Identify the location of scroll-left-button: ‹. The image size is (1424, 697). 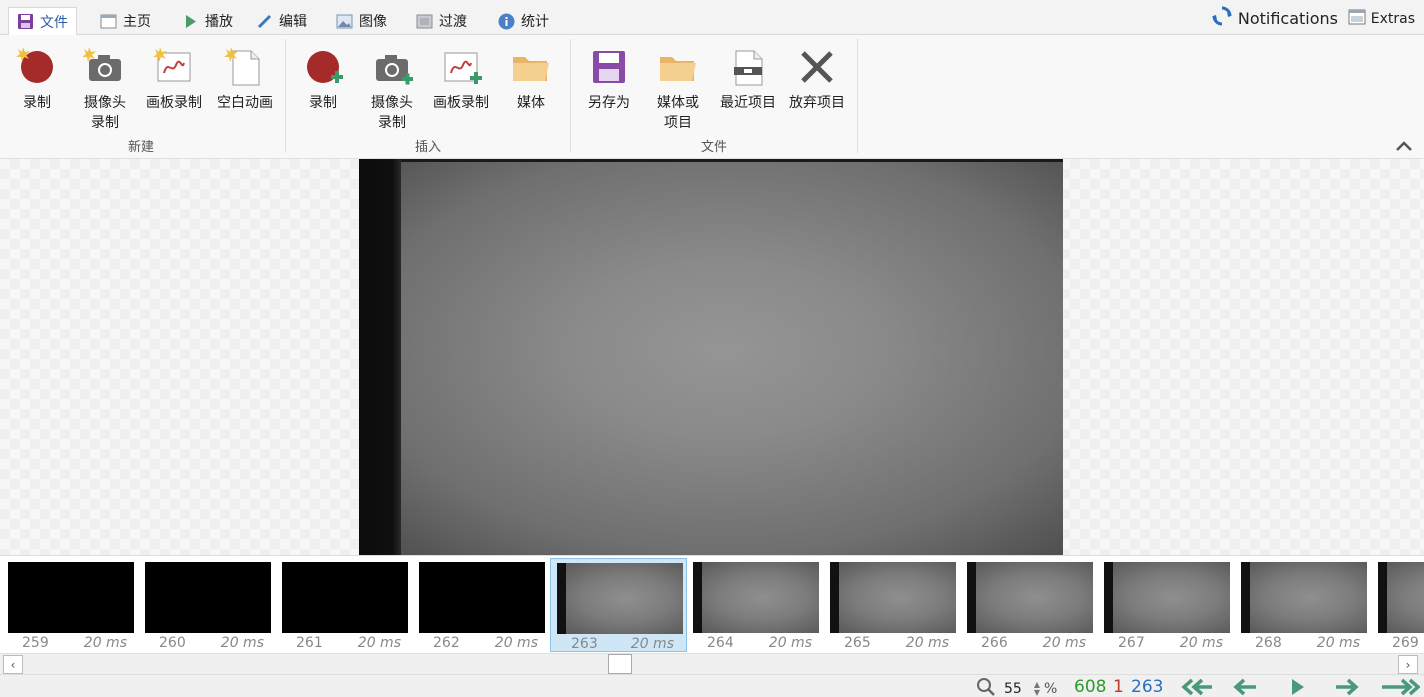
(13, 664).